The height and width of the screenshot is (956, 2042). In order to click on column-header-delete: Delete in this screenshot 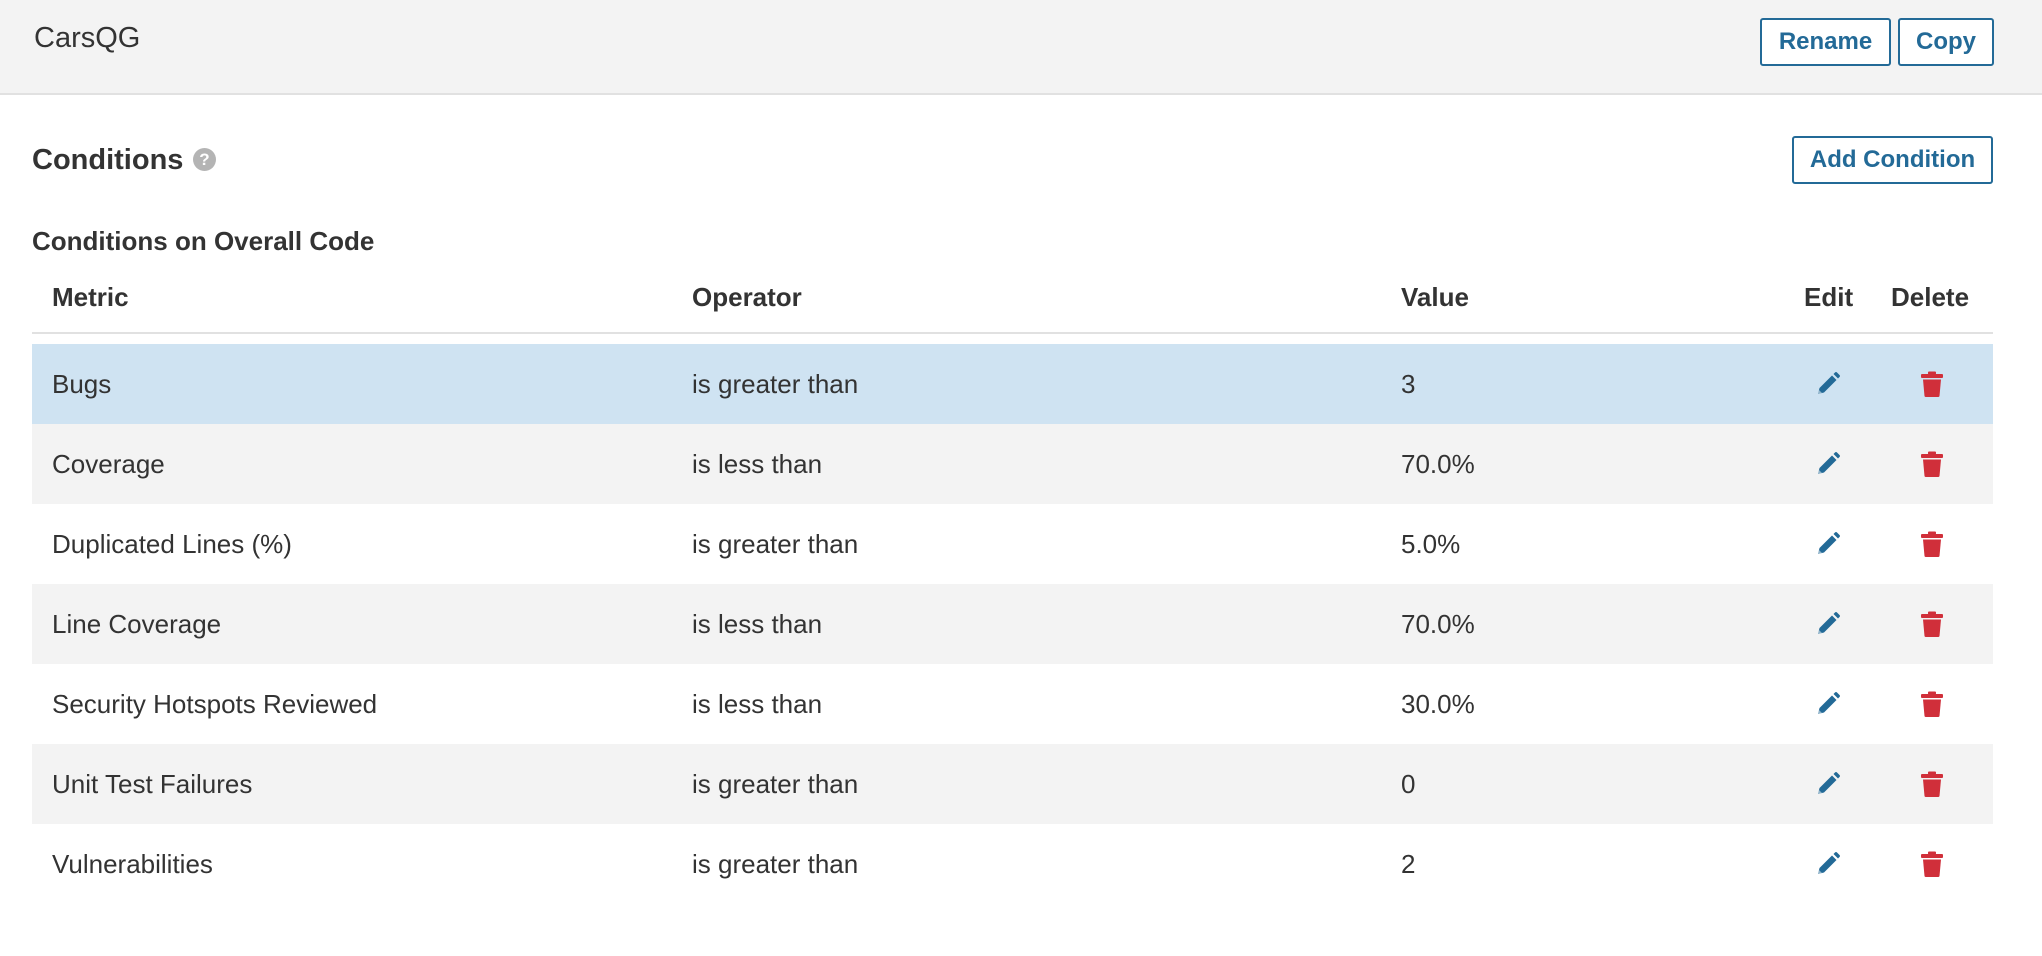, I will do `click(1930, 297)`.